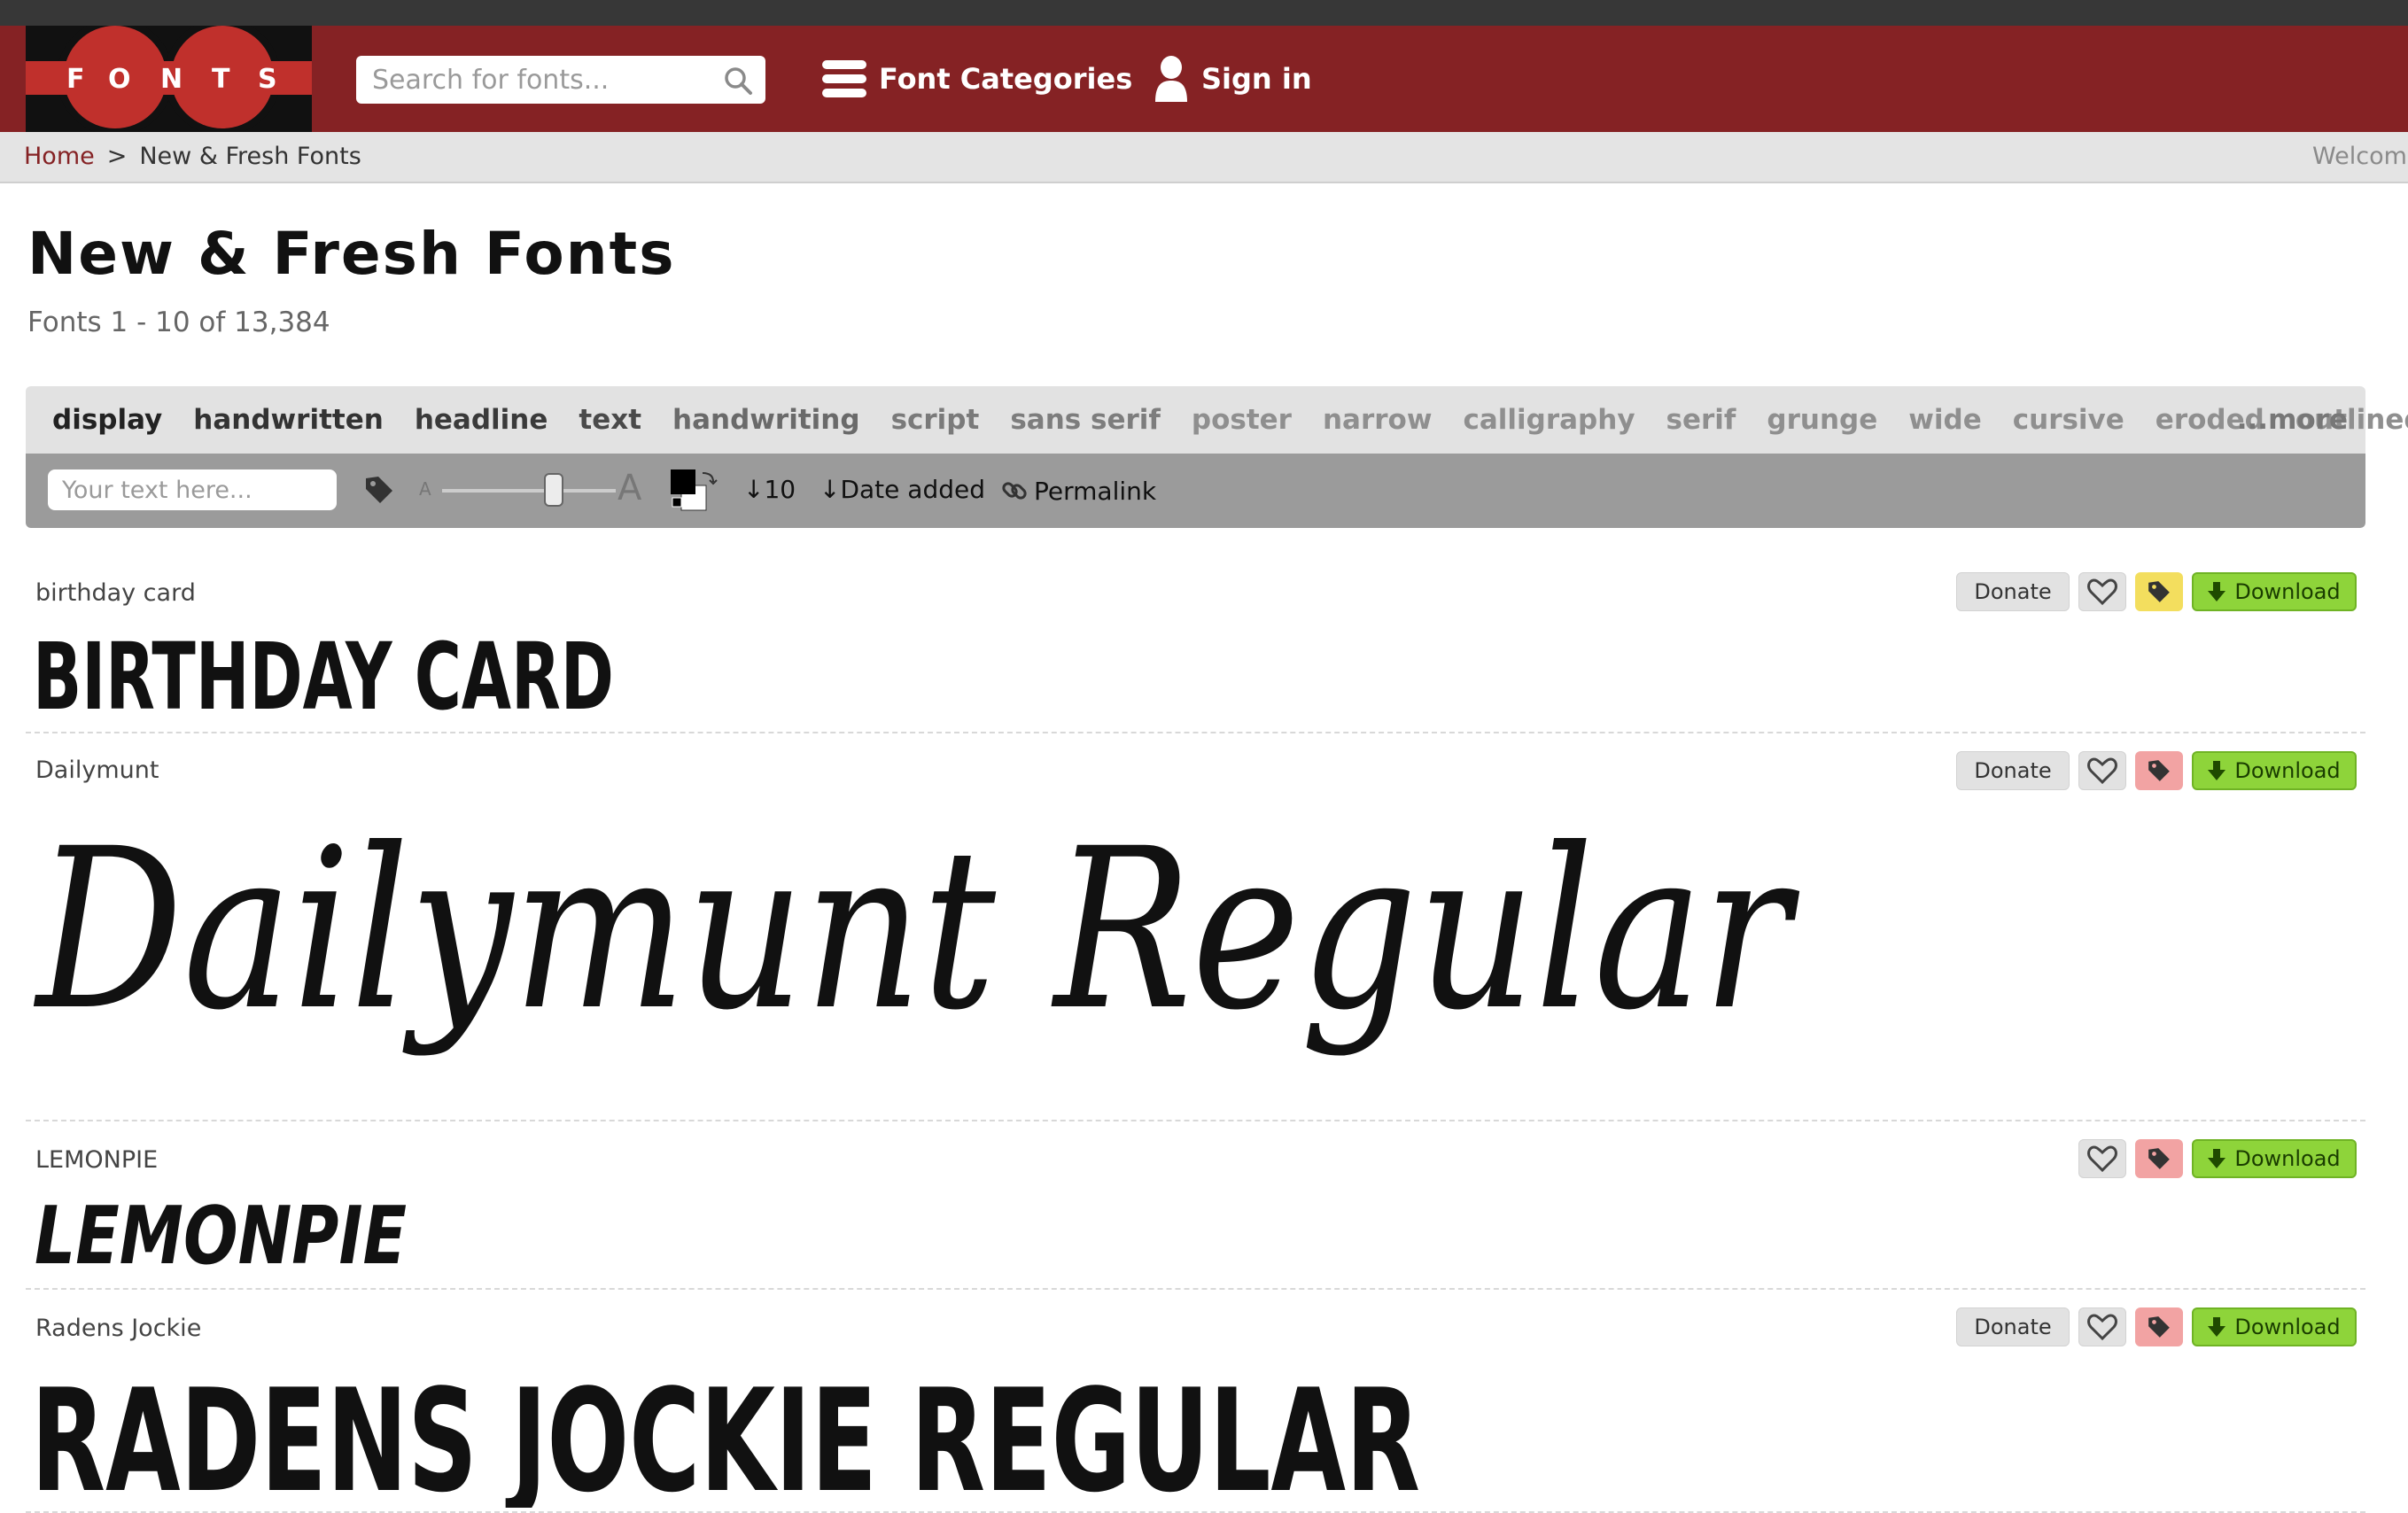 This screenshot has height=1513, width=2408. I want to click on font-row: LEMONPIE LEMONPIE Download, so click(1195, 1206).